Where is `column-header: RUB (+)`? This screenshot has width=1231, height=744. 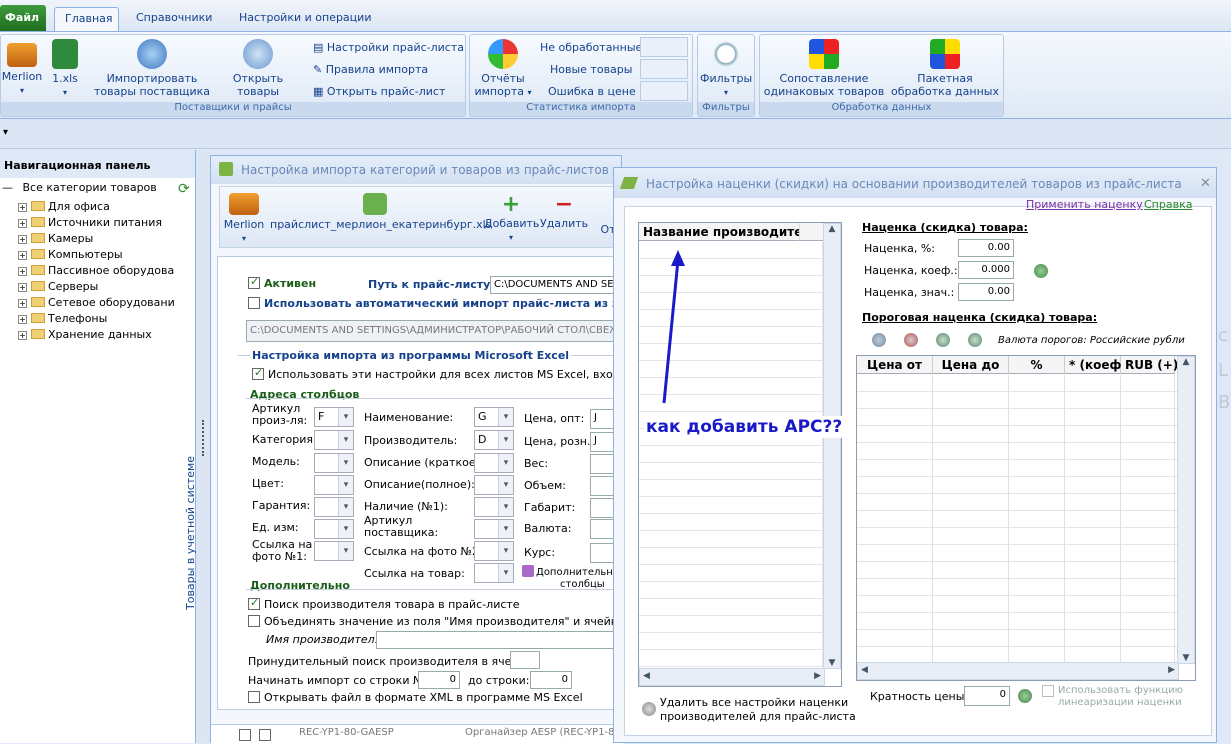
column-header: RUB (+) is located at coordinates (1149, 365).